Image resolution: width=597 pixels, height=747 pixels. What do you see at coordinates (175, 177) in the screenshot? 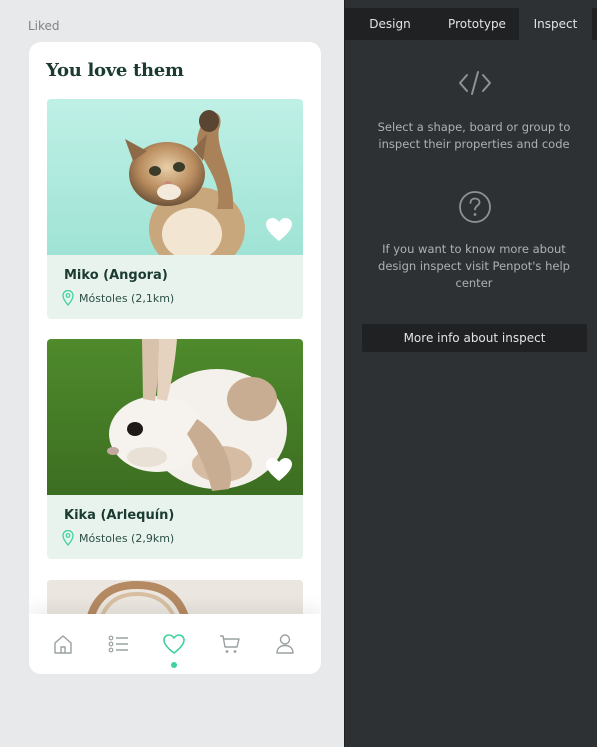
I see `pet-photo-kitten` at bounding box center [175, 177].